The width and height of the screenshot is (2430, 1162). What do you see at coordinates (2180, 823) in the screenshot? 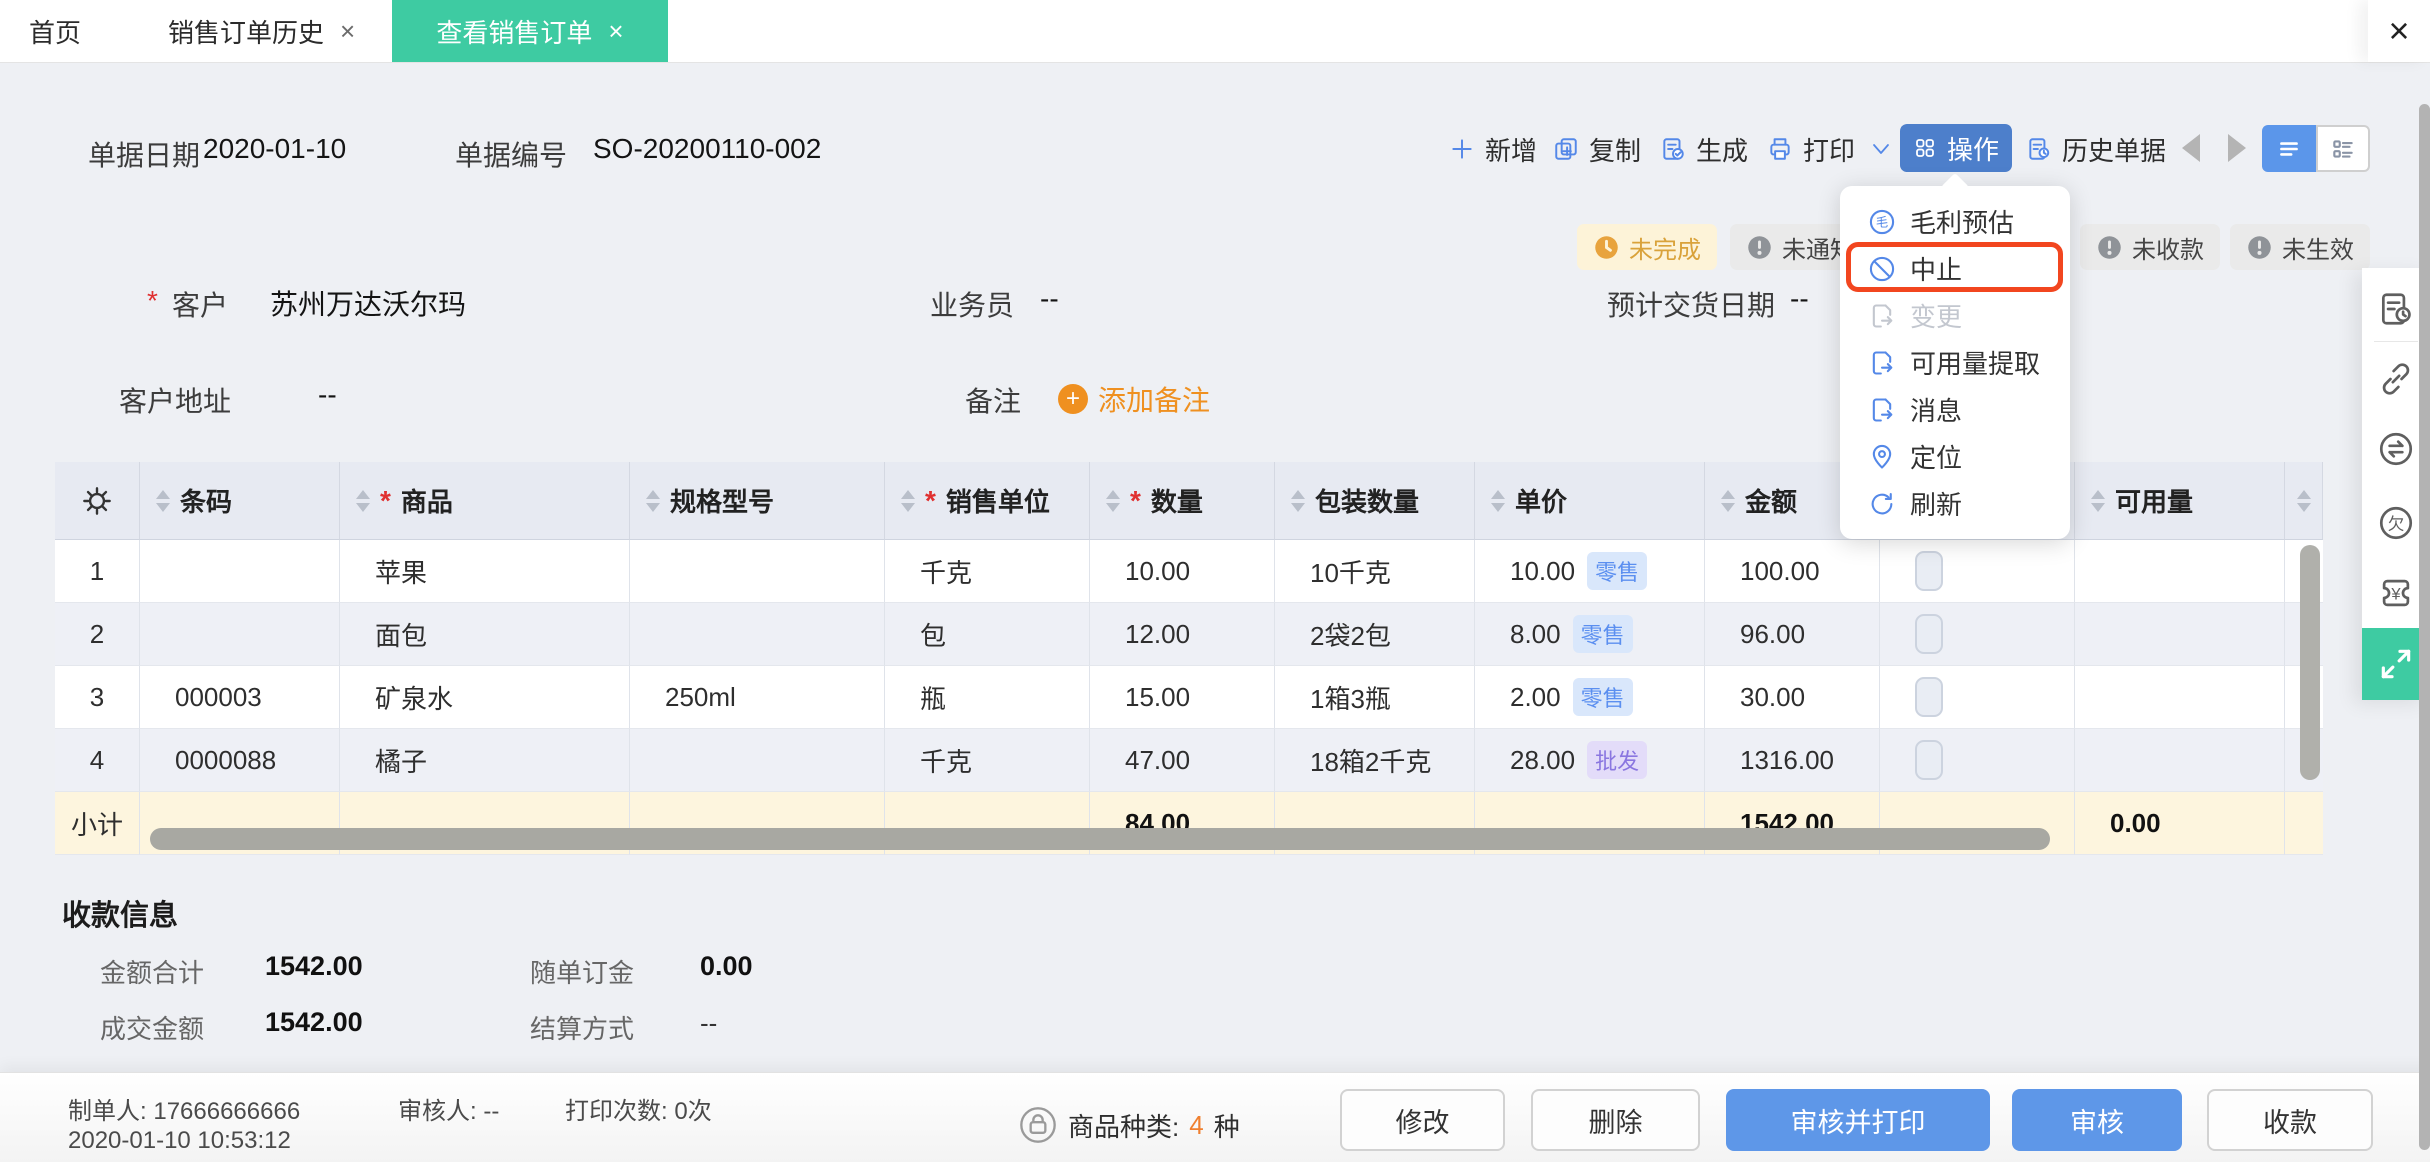
I see `subtotal-available: 0.00` at bounding box center [2180, 823].